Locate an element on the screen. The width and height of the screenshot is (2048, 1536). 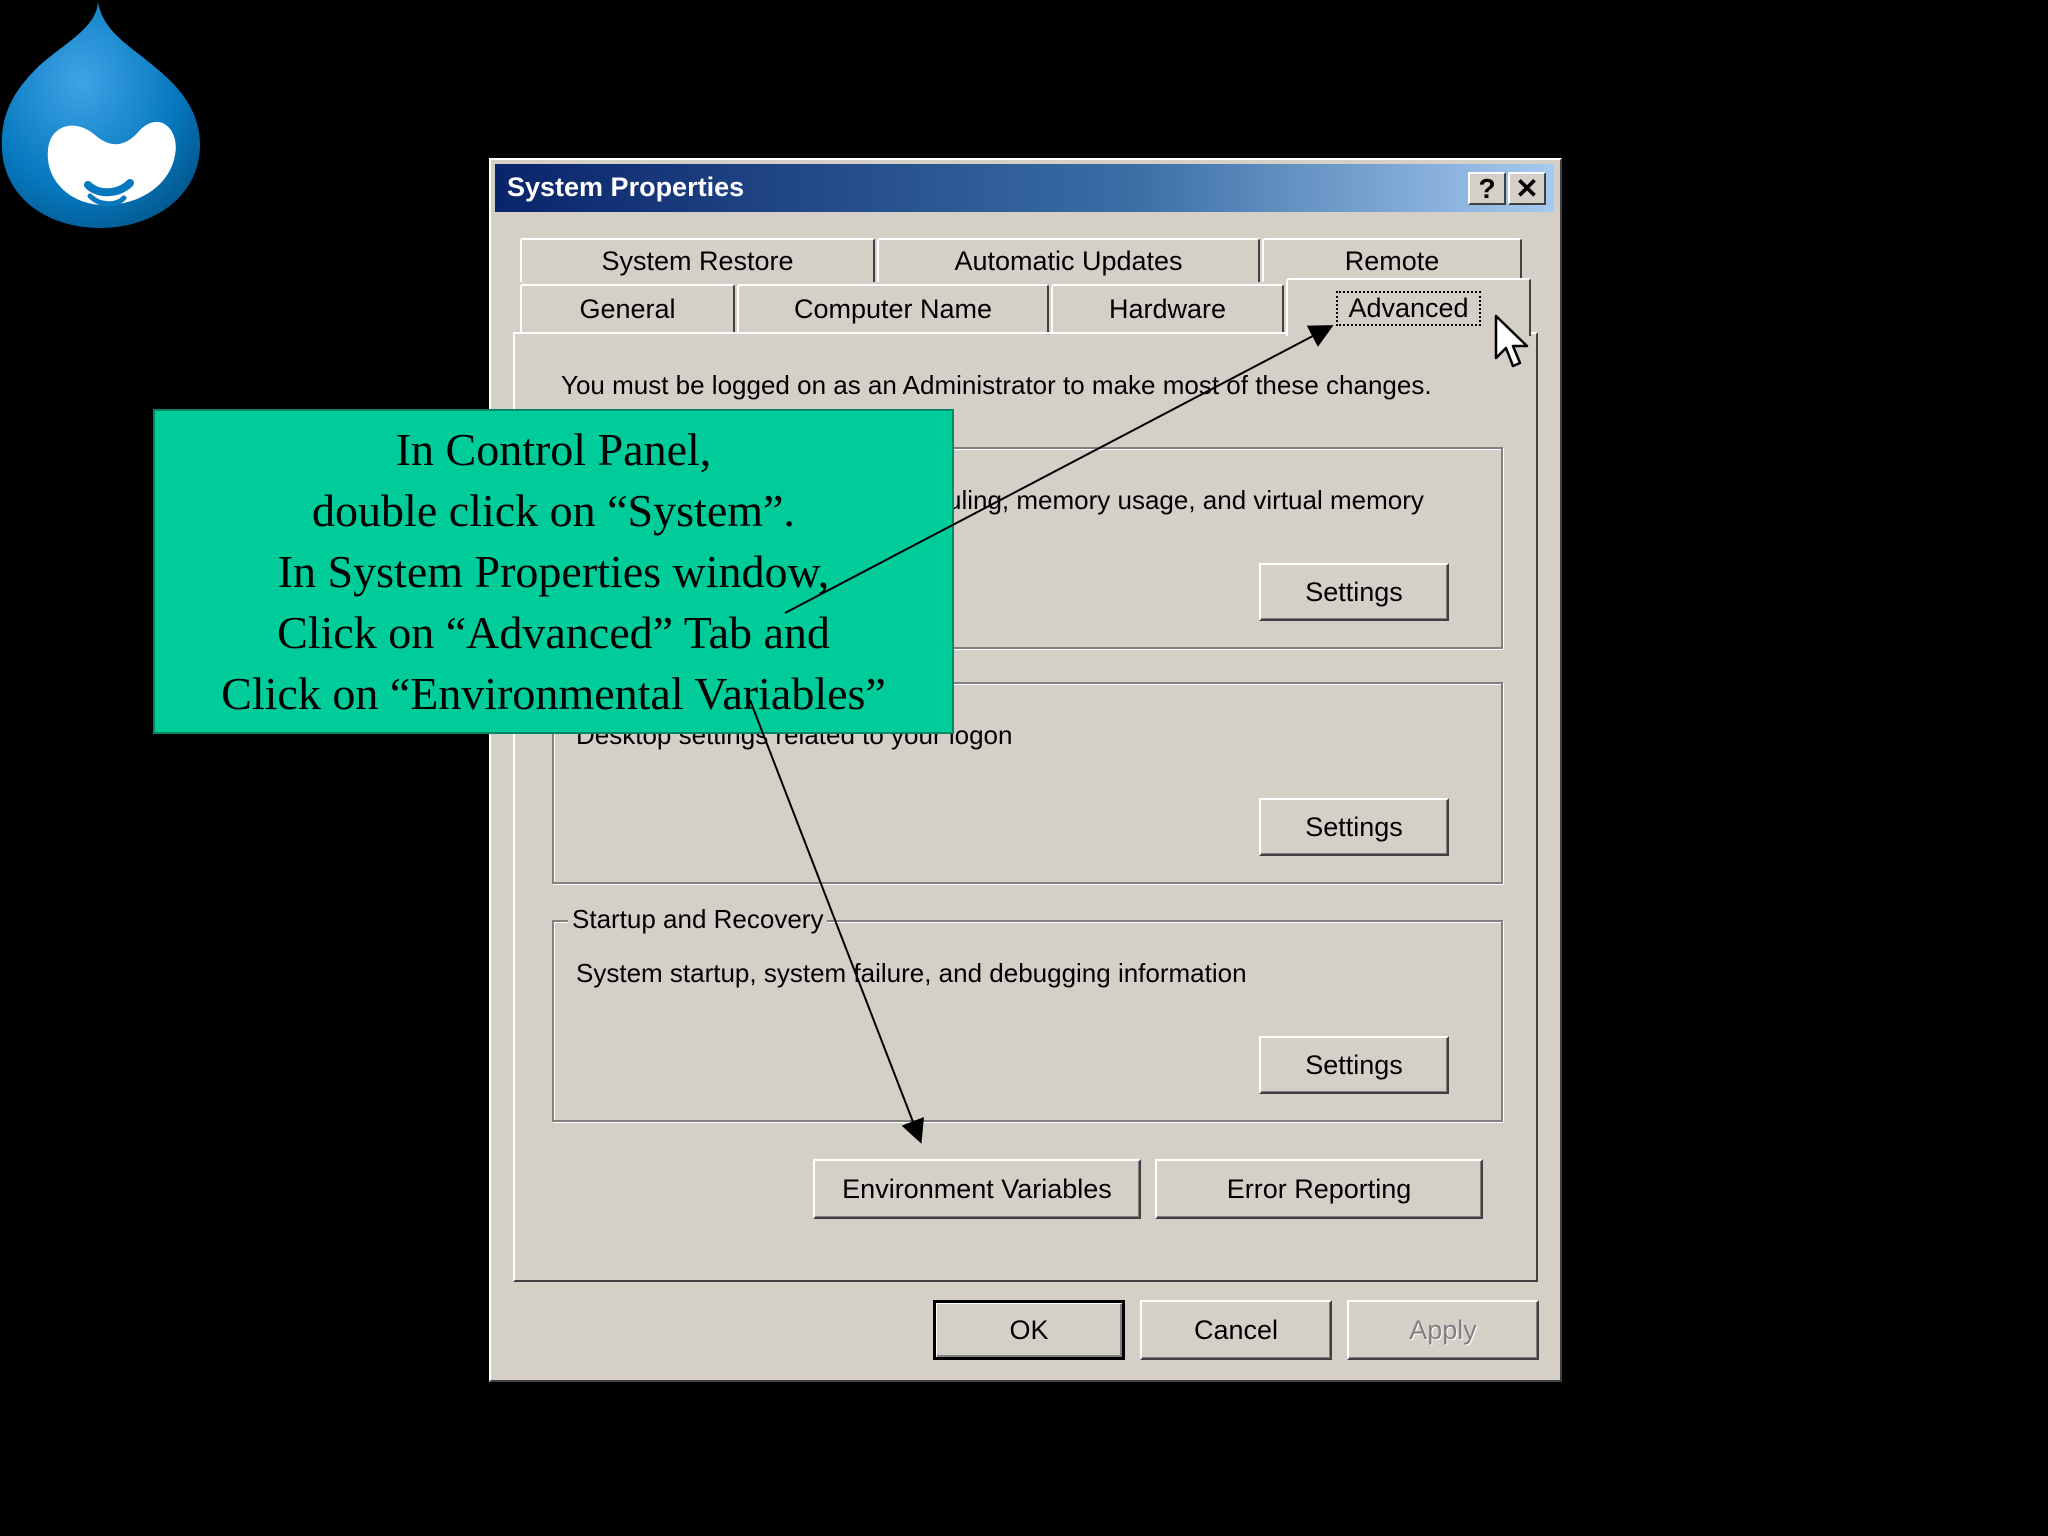
tab-automatic-updates: Automatic Updates is located at coordinates (1068, 260).